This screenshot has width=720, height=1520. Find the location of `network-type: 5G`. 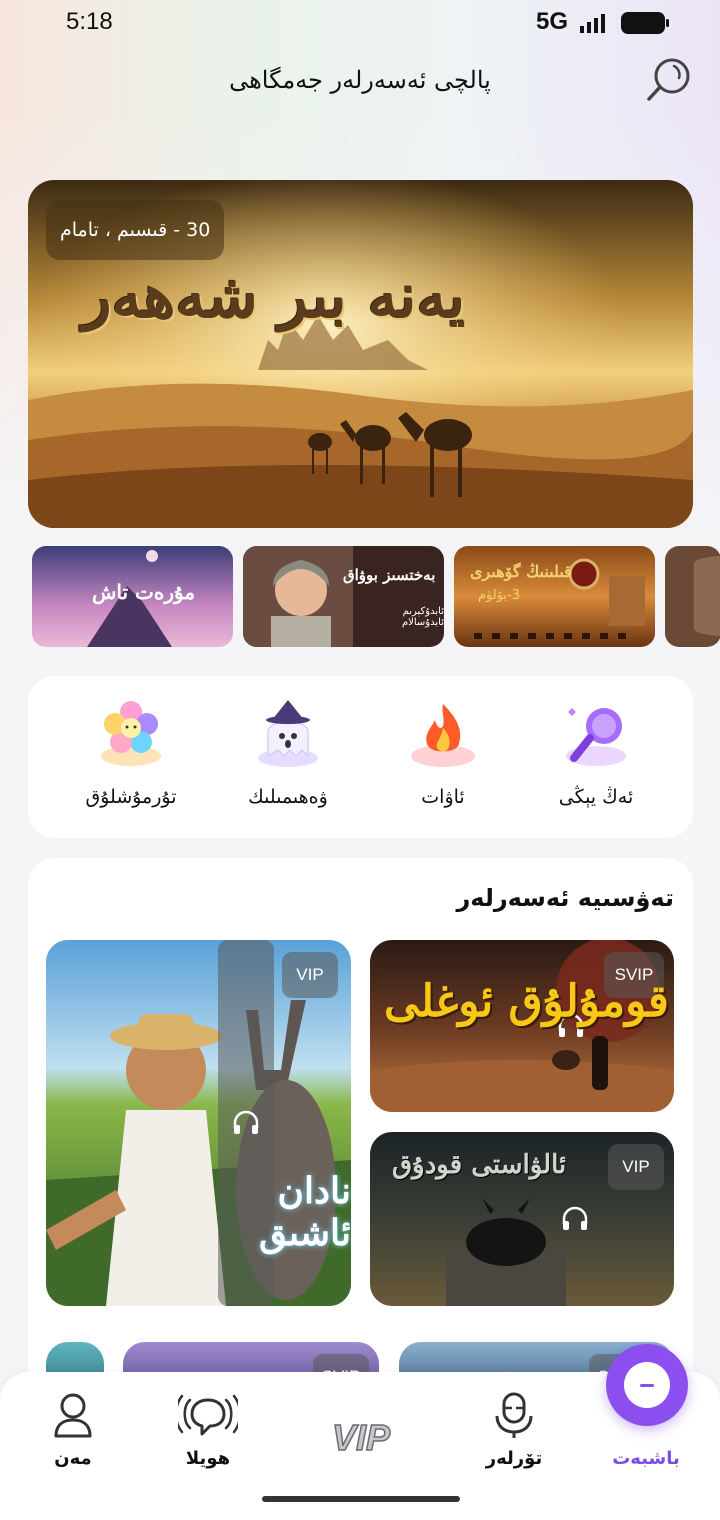

network-type: 5G is located at coordinates (552, 21).